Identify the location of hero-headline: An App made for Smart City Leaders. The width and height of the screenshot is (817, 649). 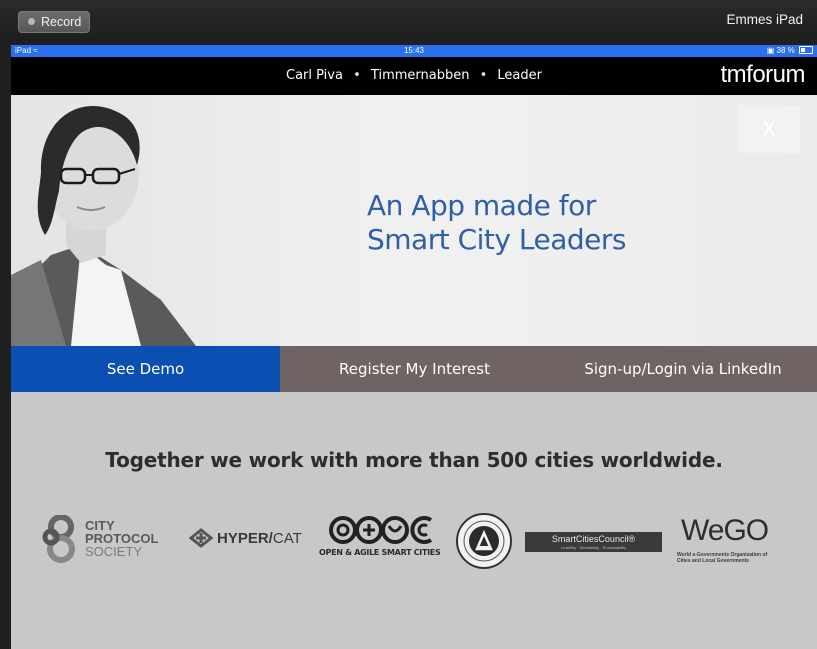
(496, 223).